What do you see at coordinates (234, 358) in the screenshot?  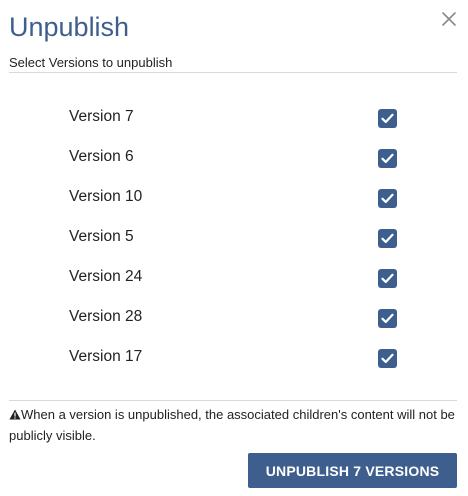 I see `version-row: Version 17` at bounding box center [234, 358].